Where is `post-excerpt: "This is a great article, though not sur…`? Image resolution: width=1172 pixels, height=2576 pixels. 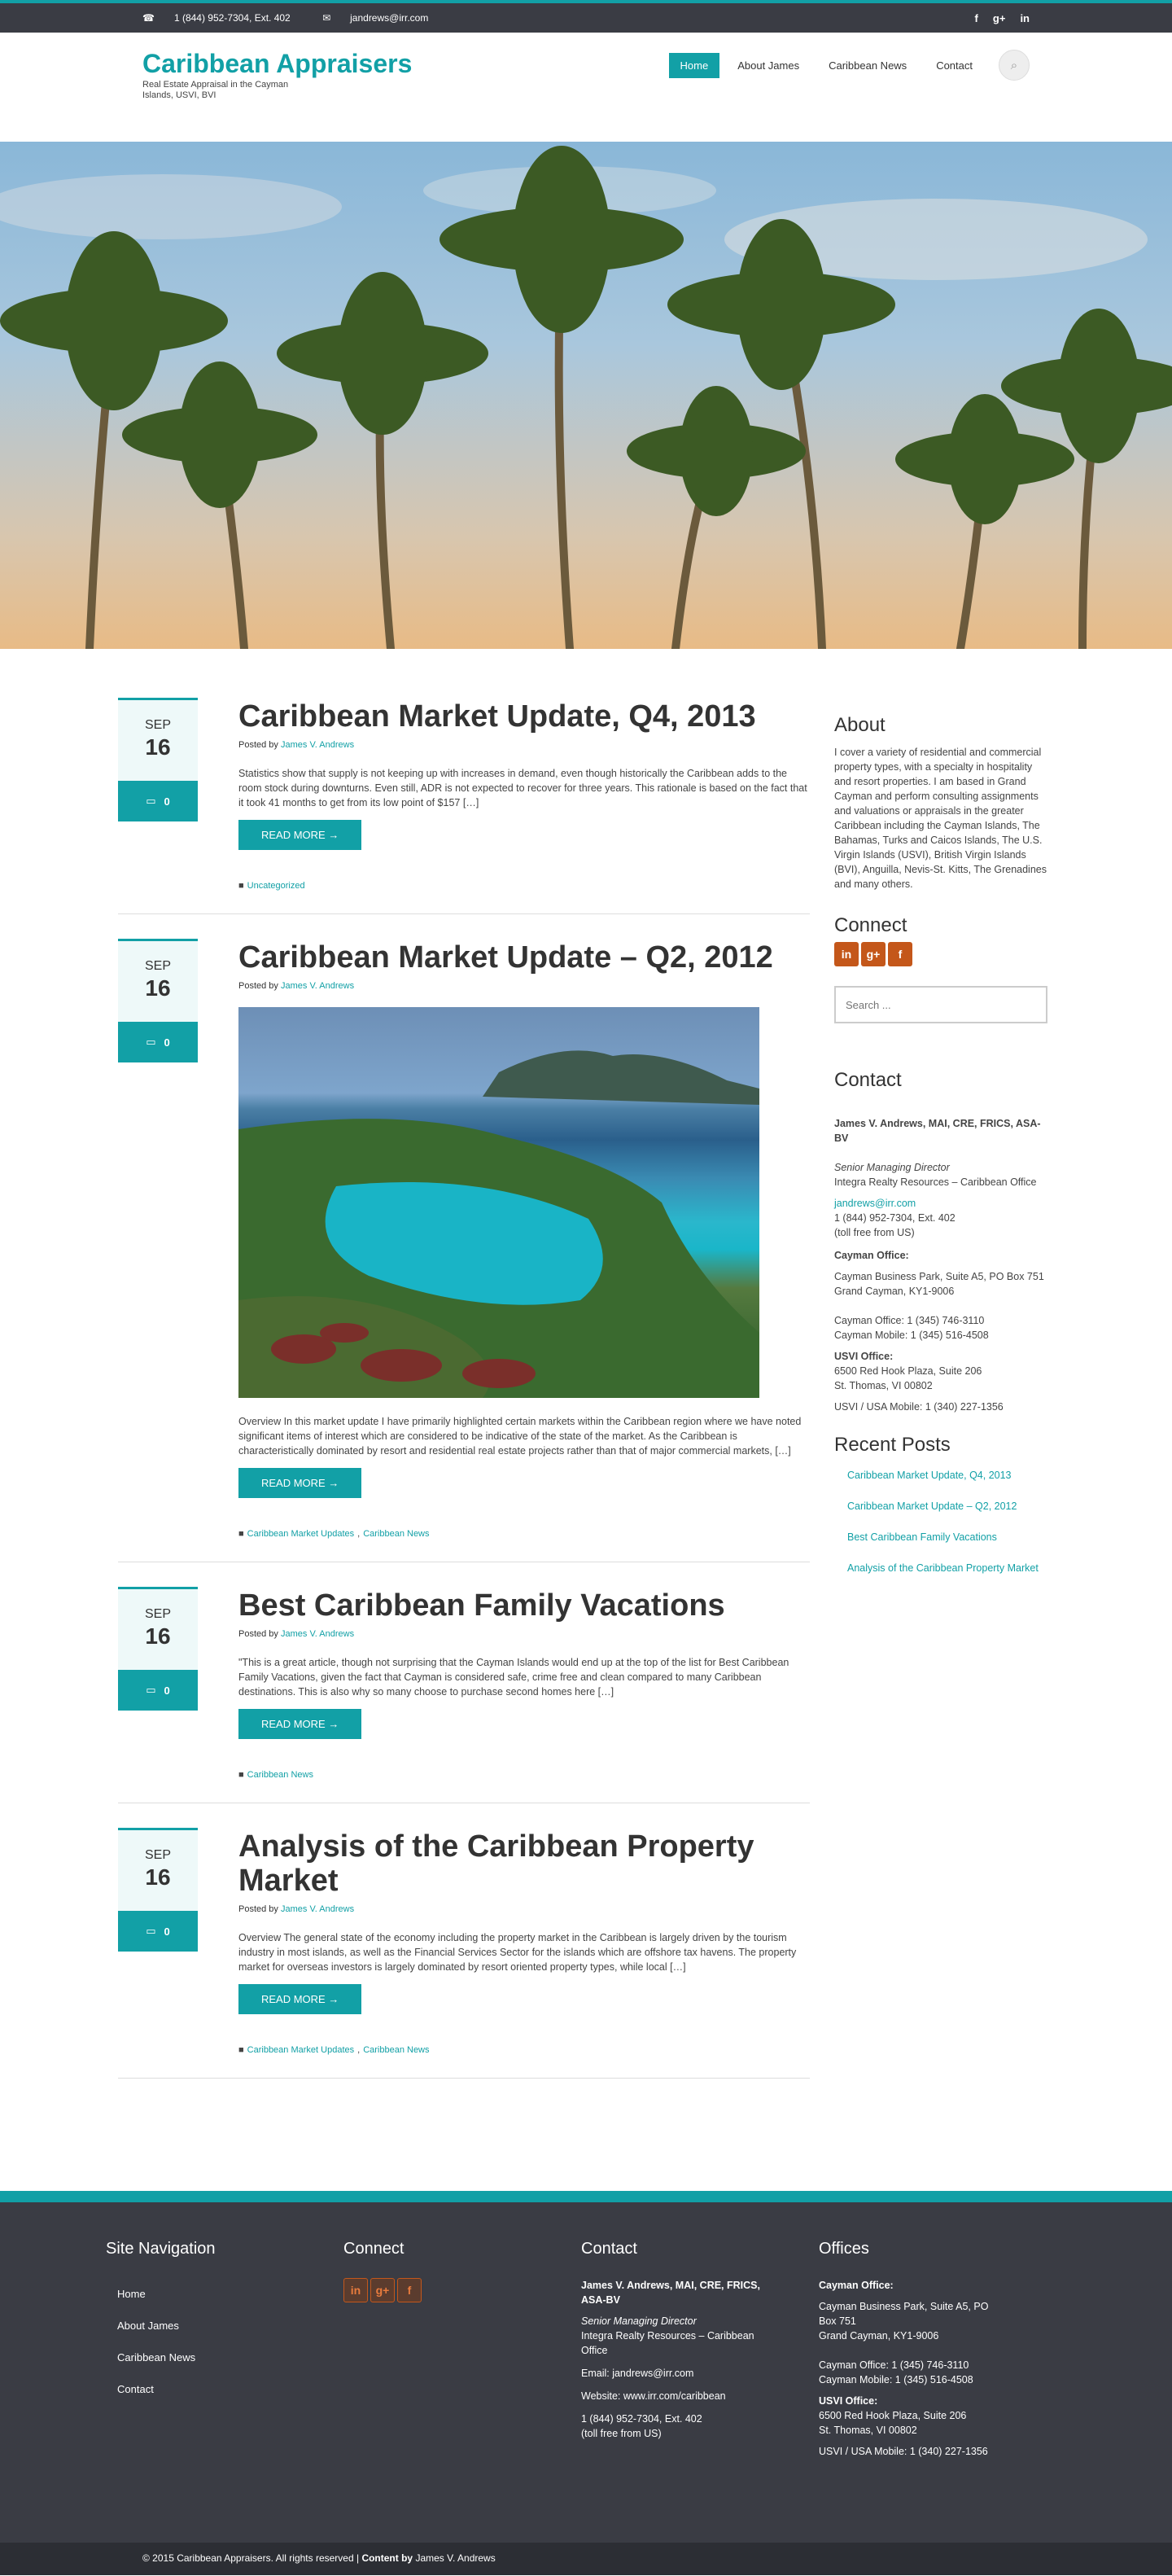
post-excerpt: "This is a great article, though not sur… is located at coordinates (514, 1677).